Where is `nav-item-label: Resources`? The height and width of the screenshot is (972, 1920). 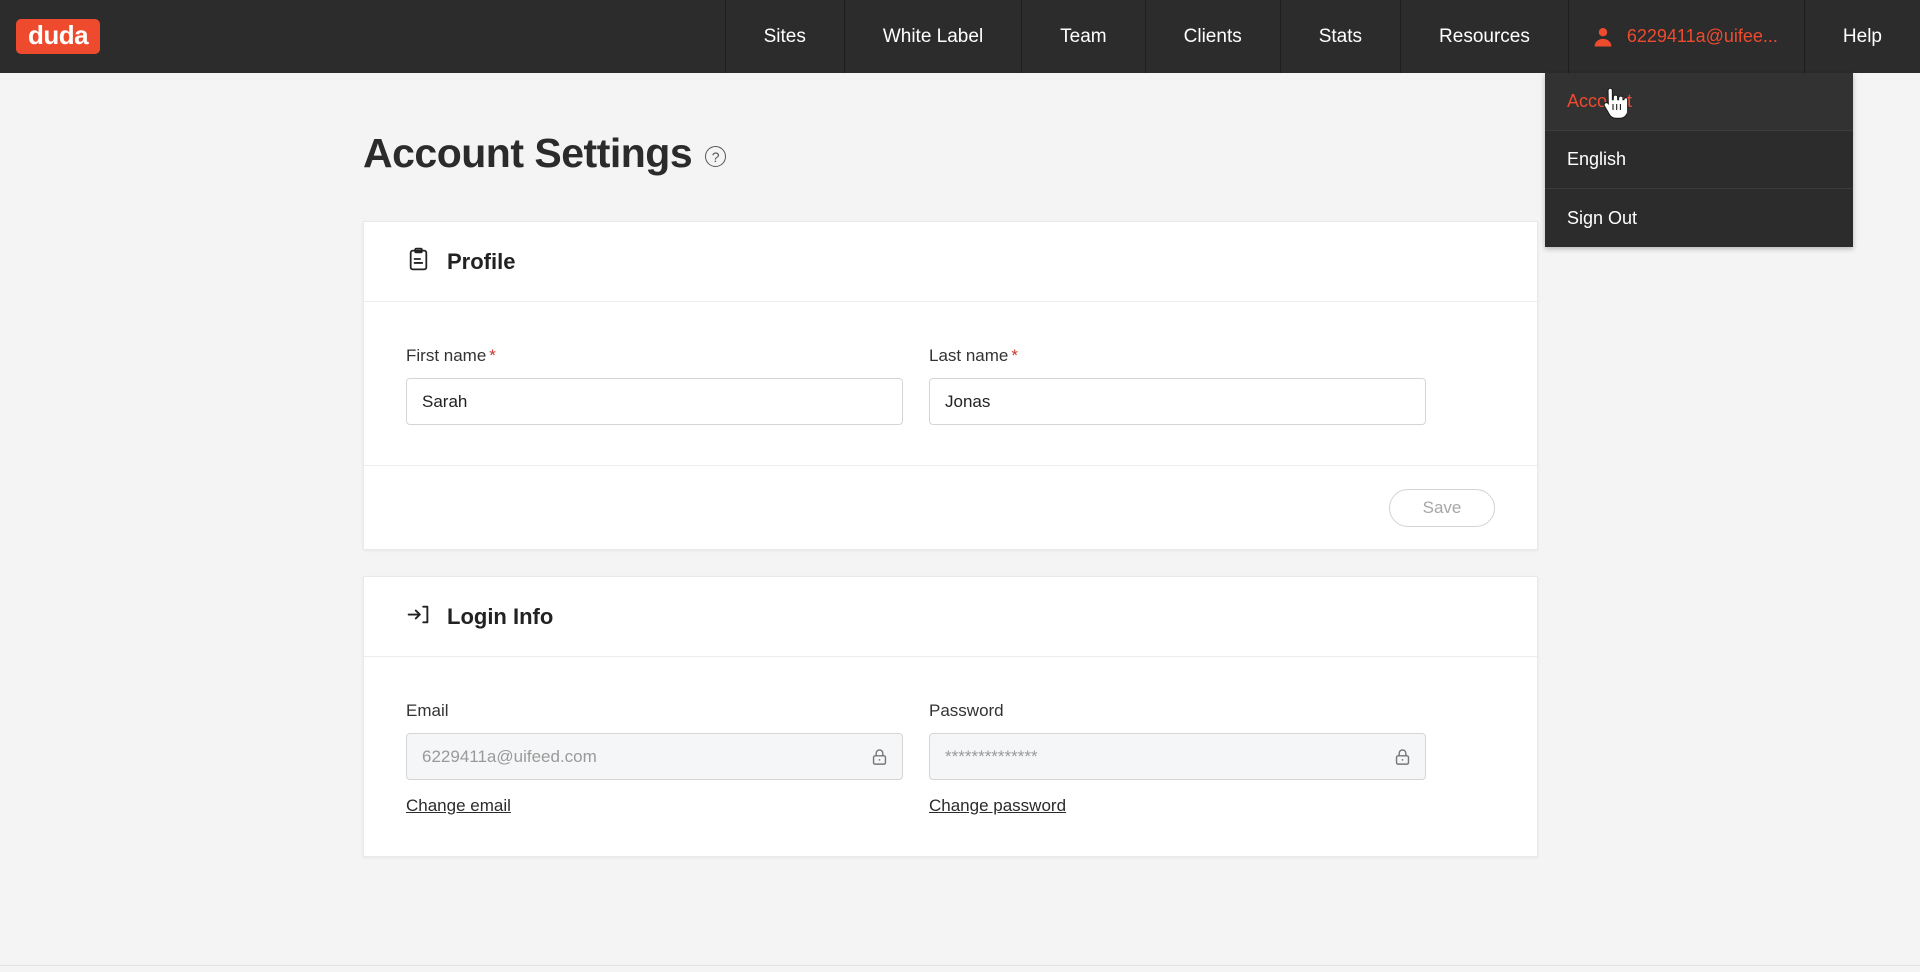 nav-item-label: Resources is located at coordinates (1484, 36).